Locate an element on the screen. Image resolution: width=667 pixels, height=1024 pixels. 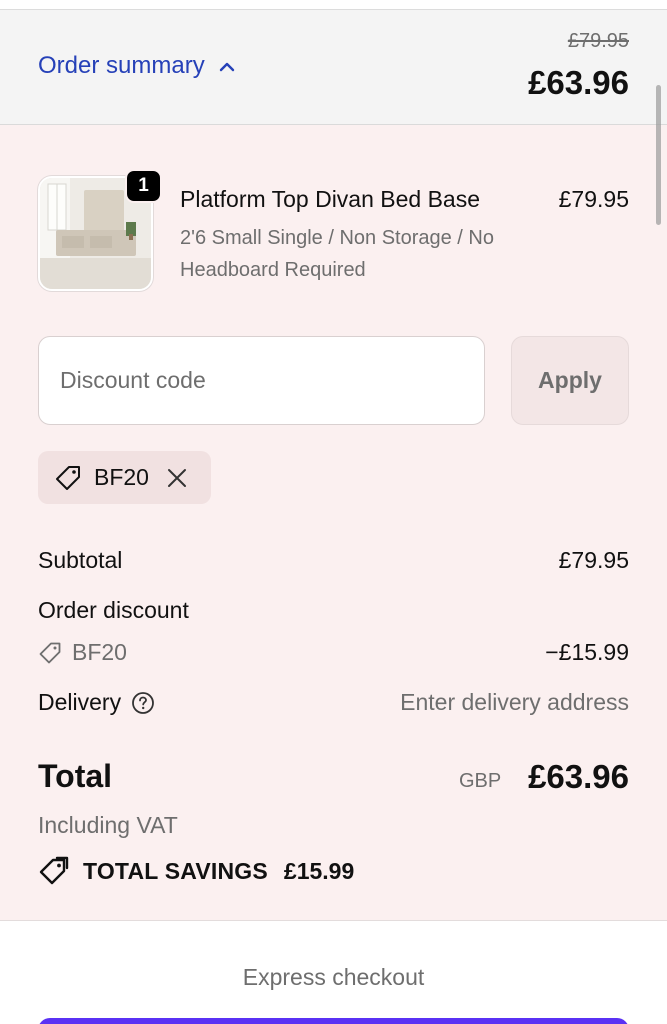
savings-tag-icon is located at coordinates (53, 871).